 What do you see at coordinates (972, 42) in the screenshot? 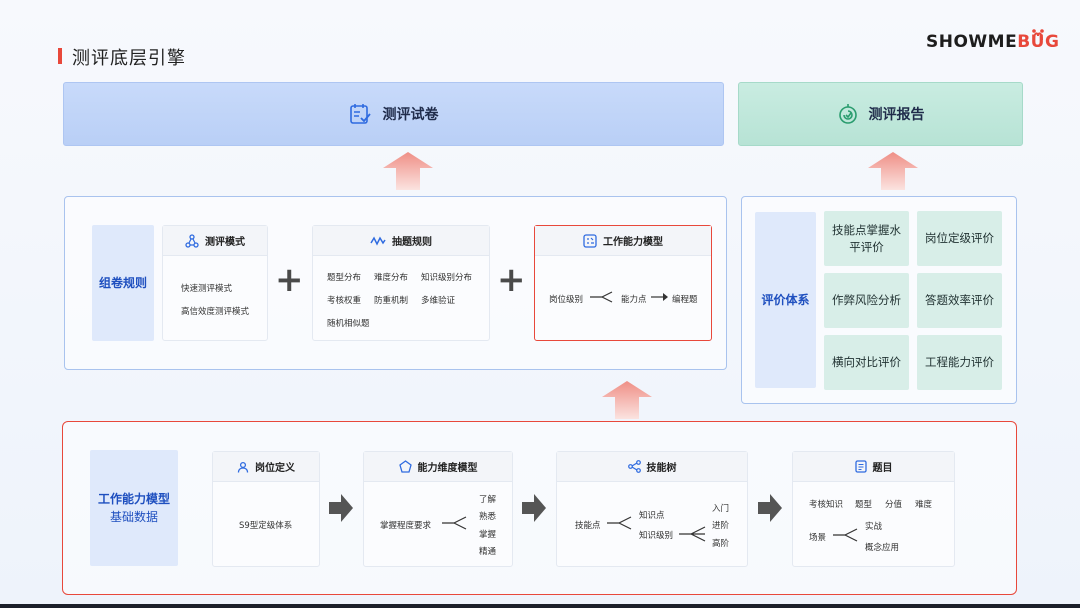
I see `brand-main: SHOWME` at bounding box center [972, 42].